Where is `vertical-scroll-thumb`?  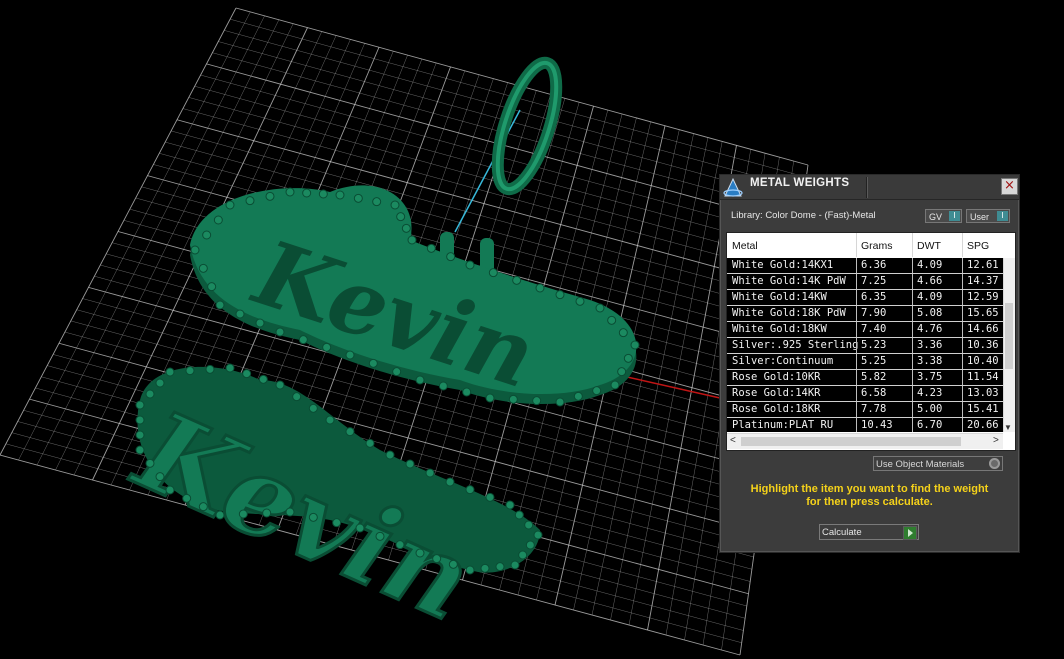
vertical-scroll-thumb is located at coordinates (1009, 336).